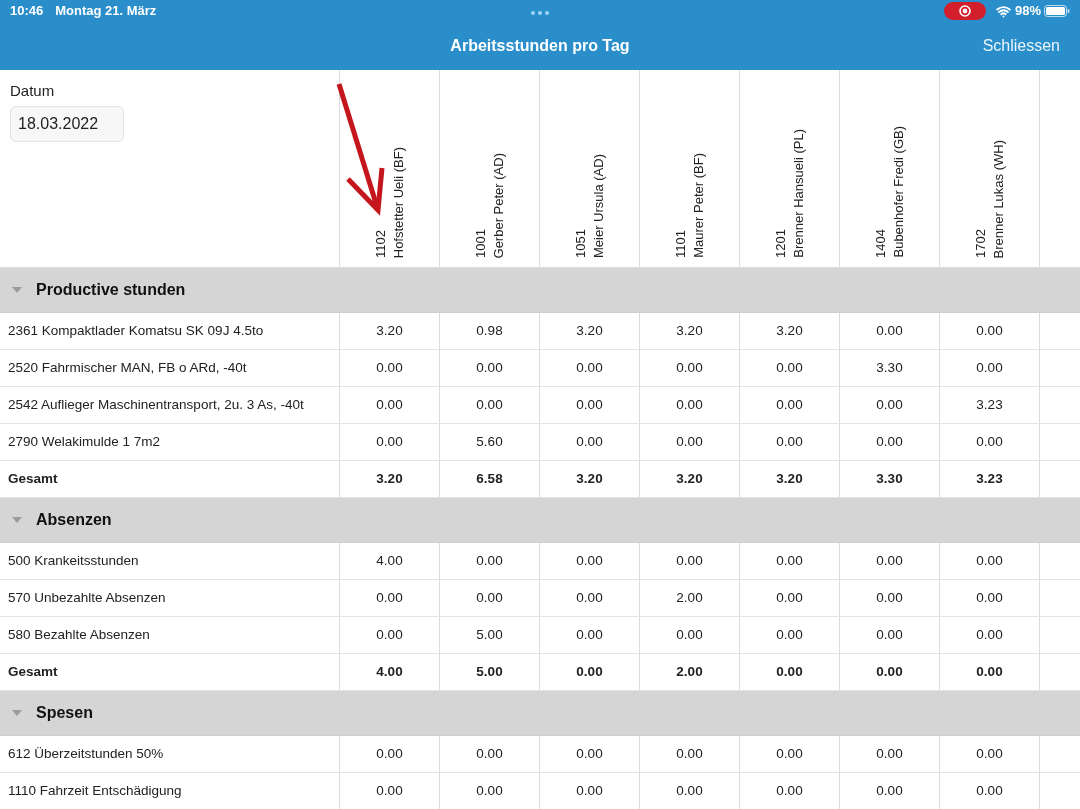  I want to click on wifi-icon, so click(1003, 11).